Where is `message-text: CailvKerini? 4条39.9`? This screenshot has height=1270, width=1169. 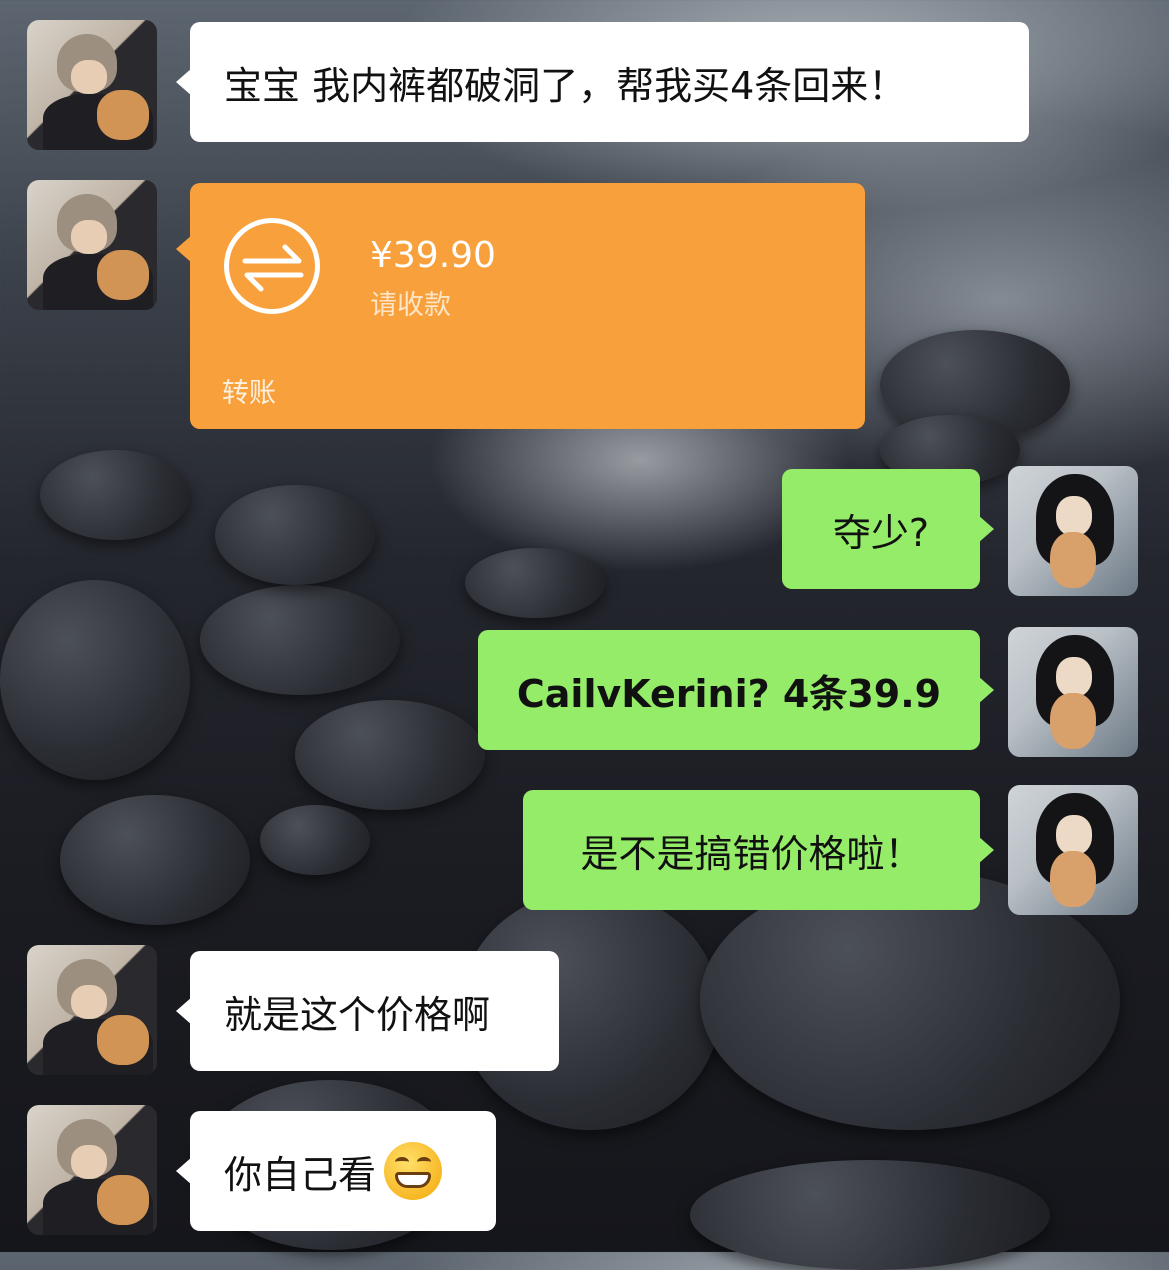
message-text: CailvKerini? 4条39.9 is located at coordinates (729, 693).